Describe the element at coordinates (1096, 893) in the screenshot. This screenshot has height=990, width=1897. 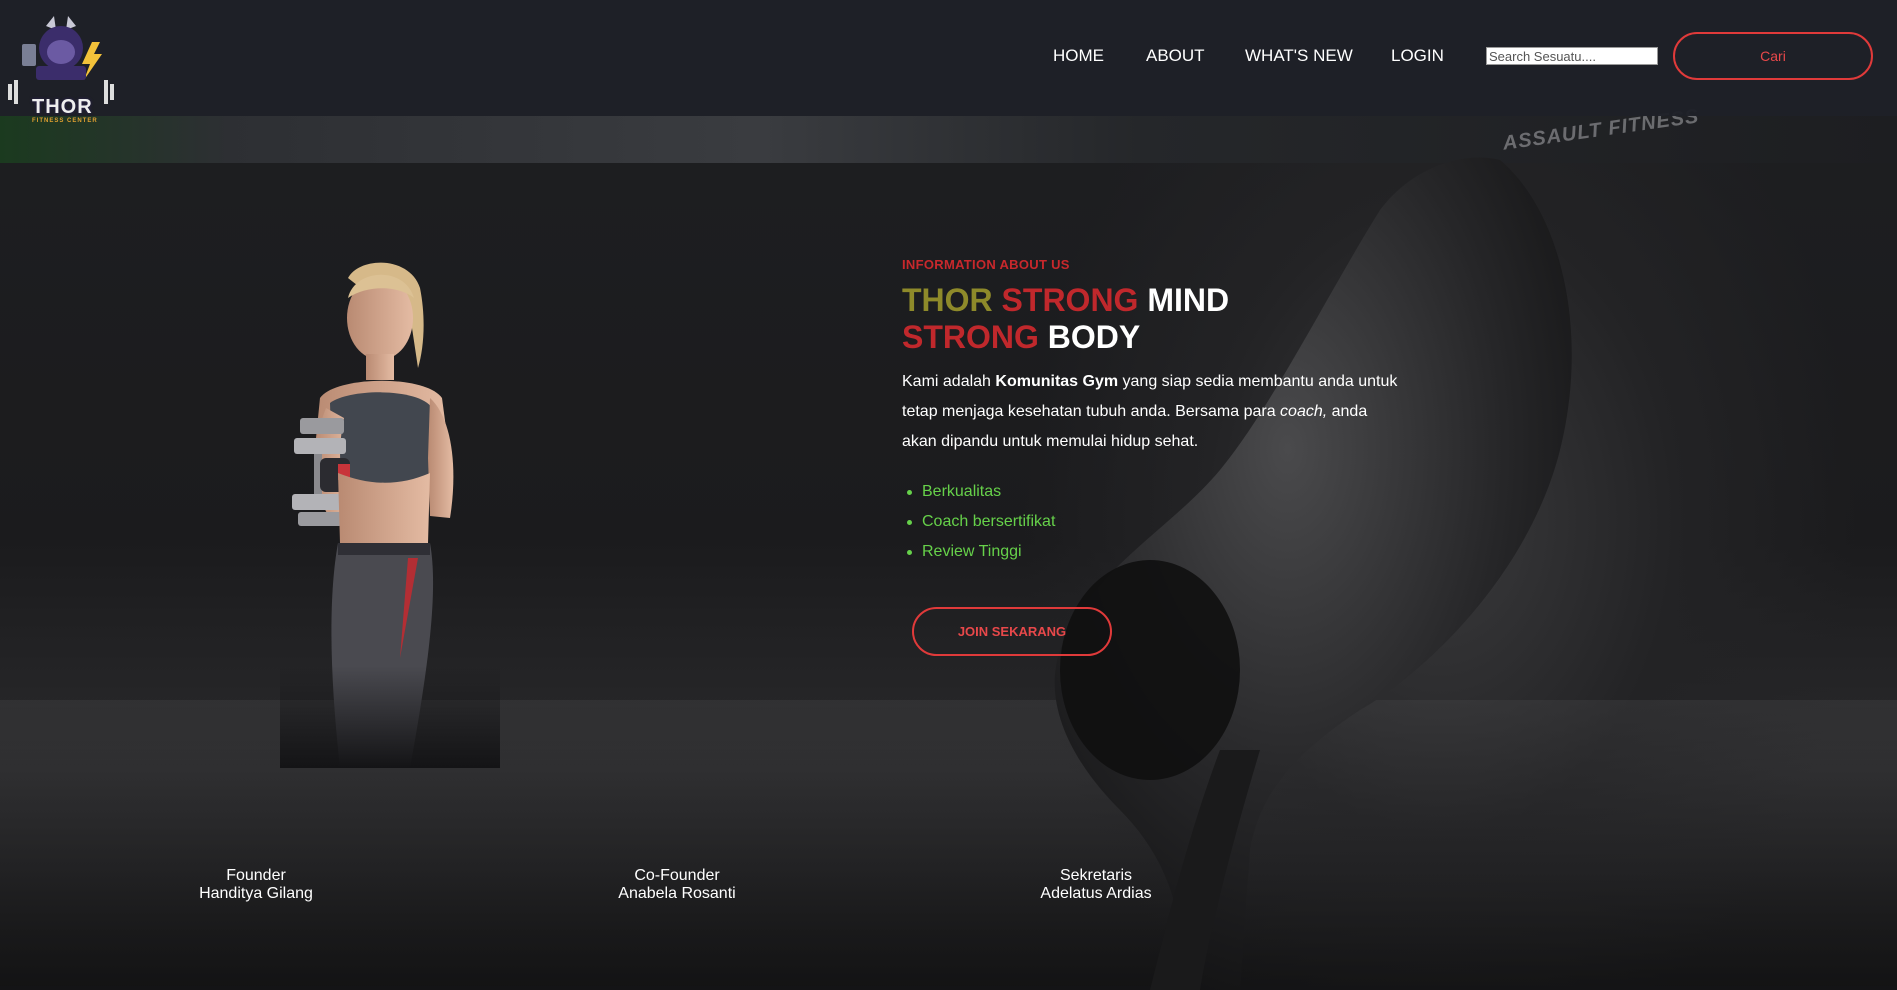
I see `team-name: Adelatus Ardias` at that location.